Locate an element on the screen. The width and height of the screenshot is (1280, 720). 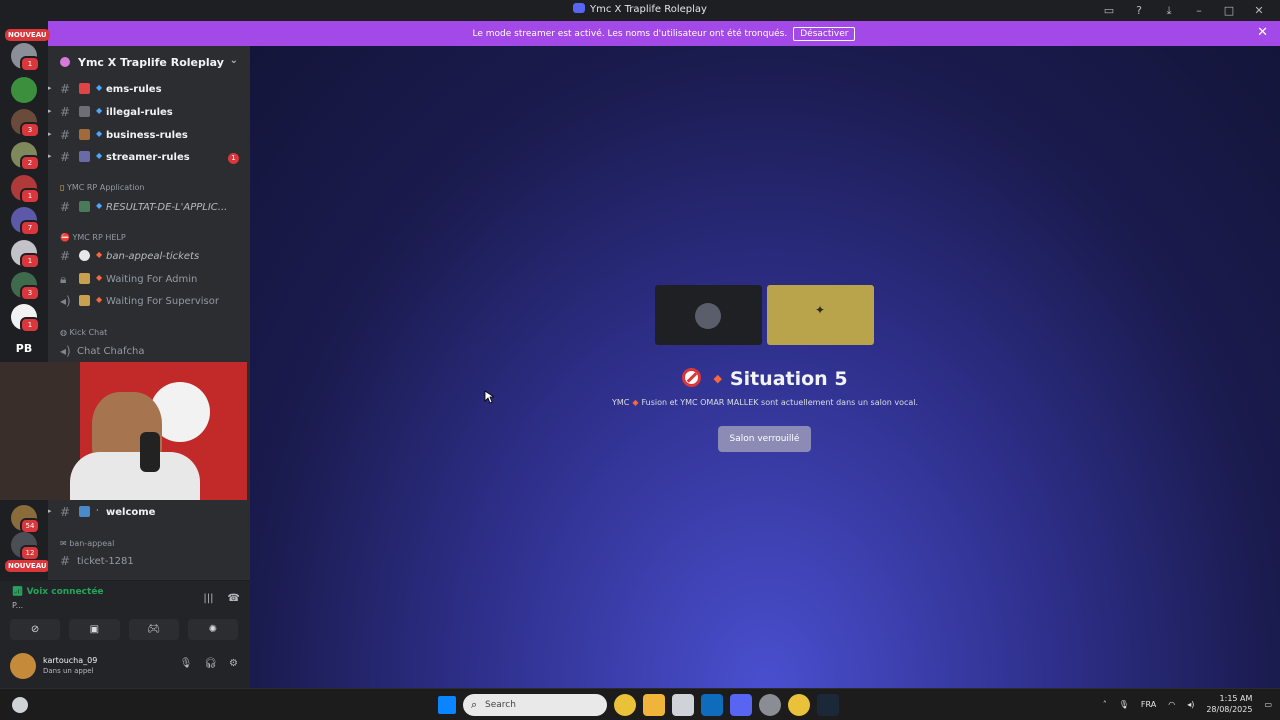
participant-tile is located at coordinates (708, 315).